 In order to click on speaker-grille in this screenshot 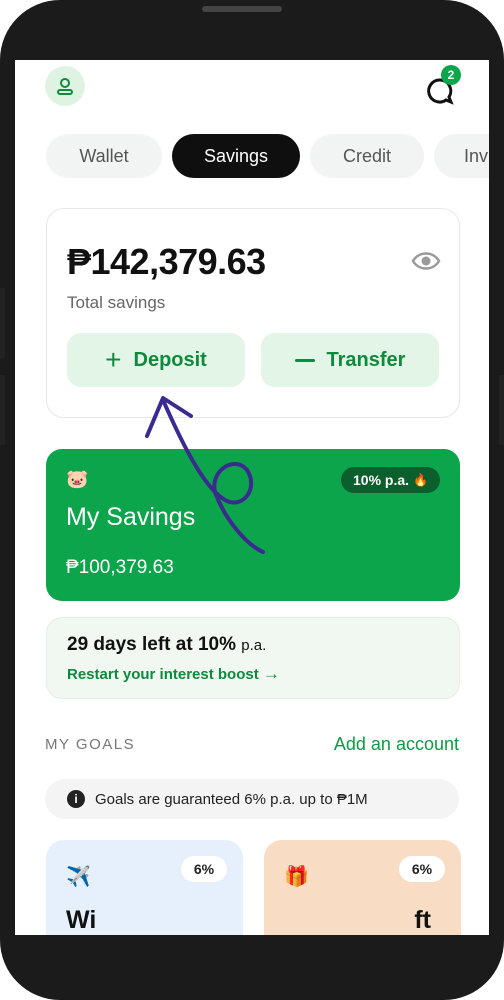, I will do `click(242, 9)`.